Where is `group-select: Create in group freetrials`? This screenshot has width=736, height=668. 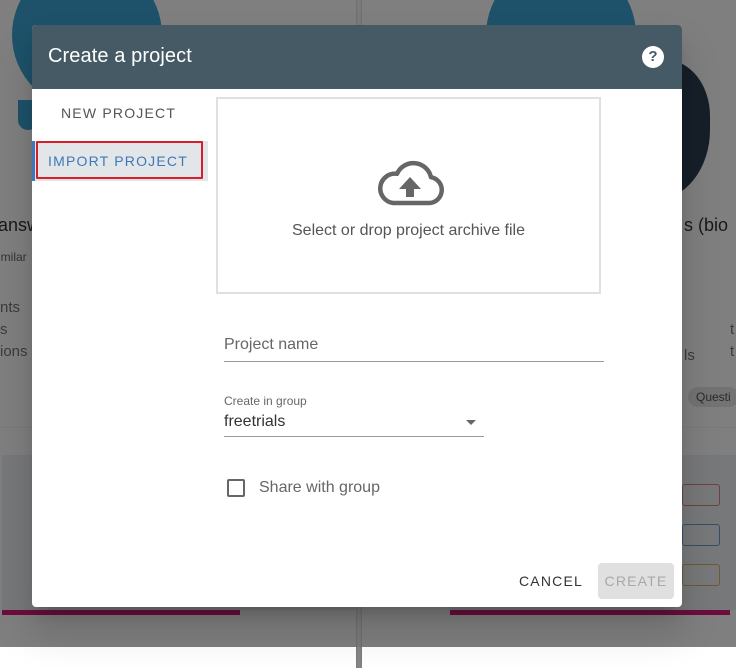 group-select: Create in group freetrials is located at coordinates (354, 415).